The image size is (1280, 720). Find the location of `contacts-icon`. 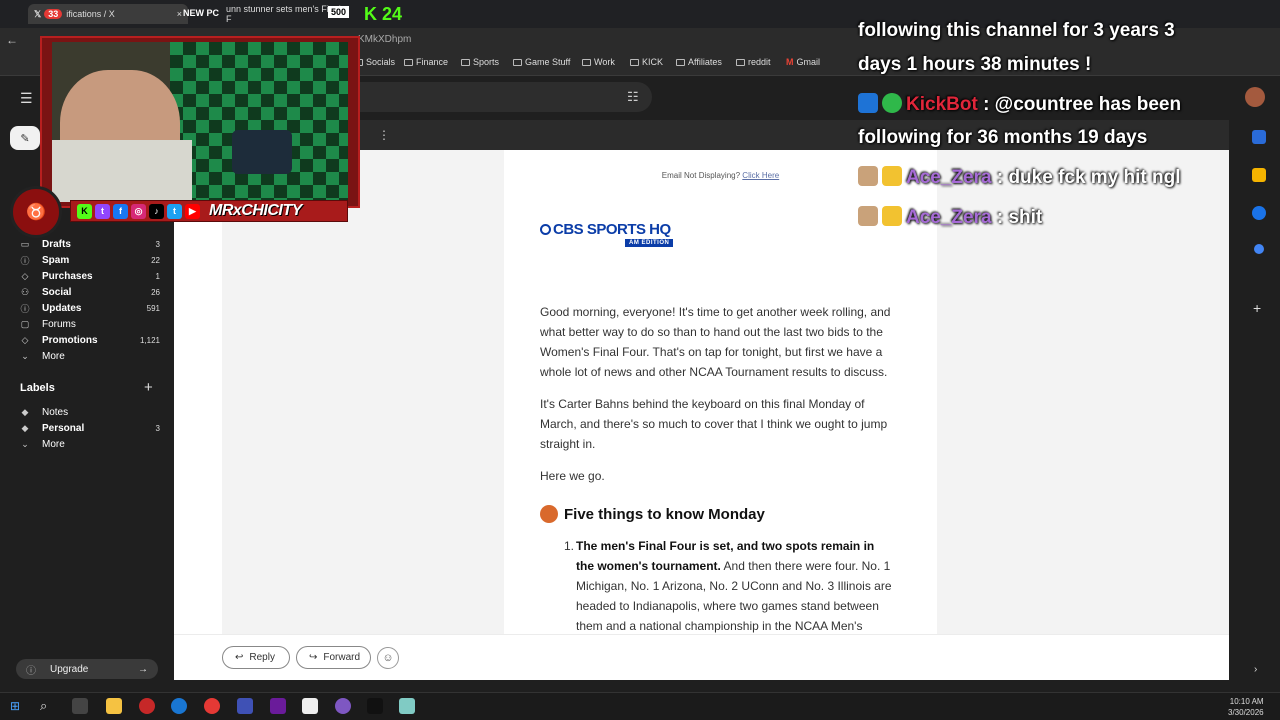

contacts-icon is located at coordinates (1259, 249).